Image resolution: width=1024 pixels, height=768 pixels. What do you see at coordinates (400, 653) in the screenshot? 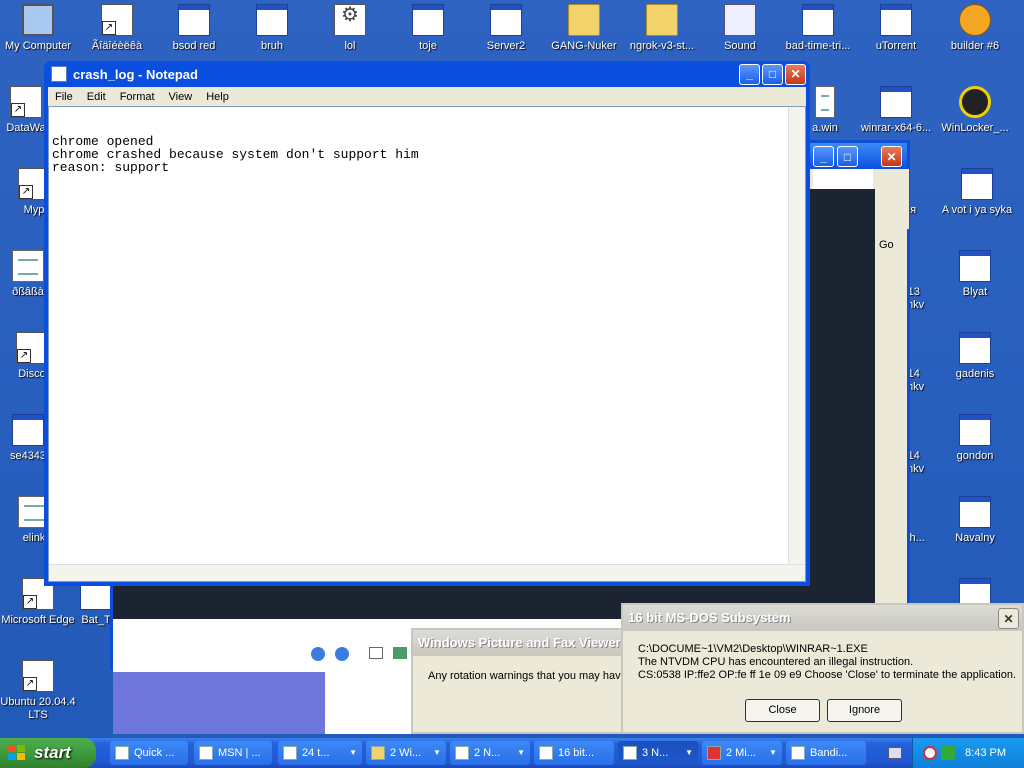
I see `actual-size-icon` at bounding box center [400, 653].